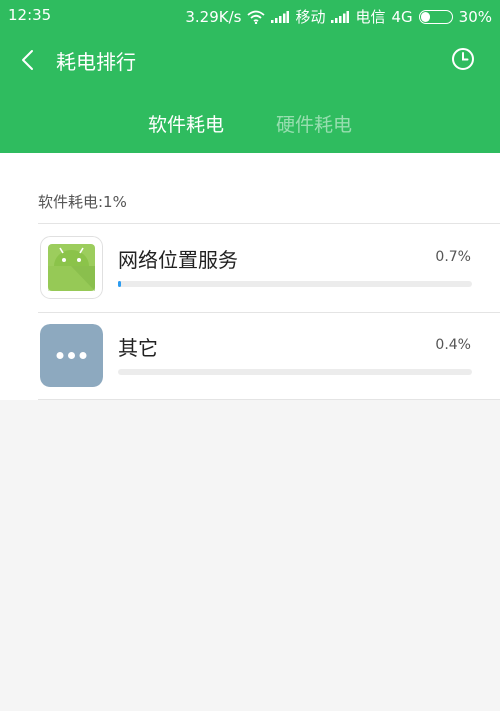 The image size is (500, 711). I want to click on network-speed: 3.29K/s, so click(213, 16).